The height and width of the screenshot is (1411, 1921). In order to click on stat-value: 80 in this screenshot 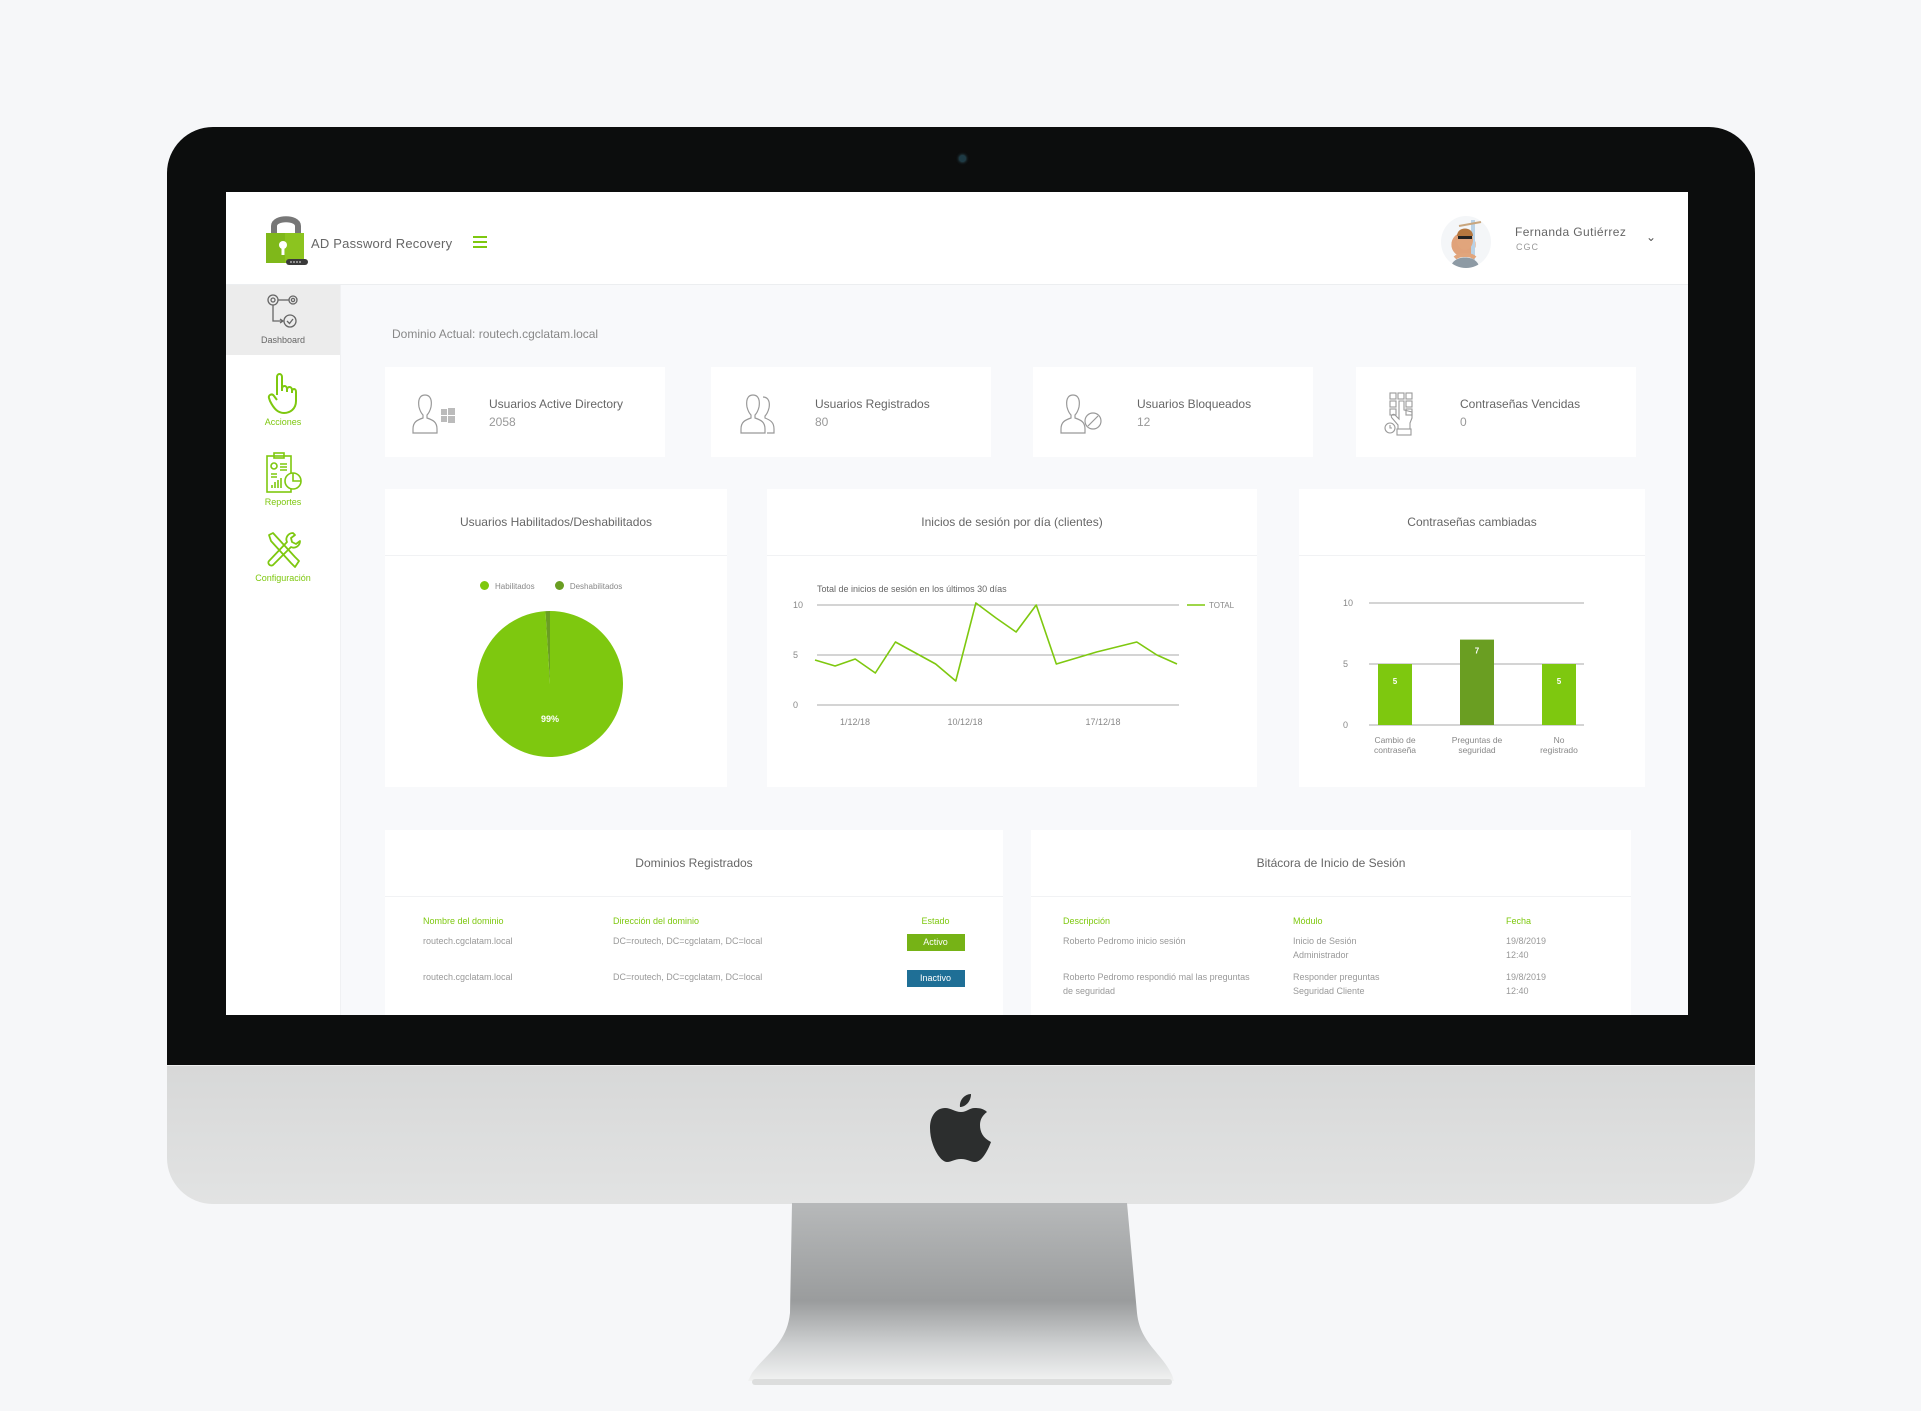, I will do `click(822, 422)`.